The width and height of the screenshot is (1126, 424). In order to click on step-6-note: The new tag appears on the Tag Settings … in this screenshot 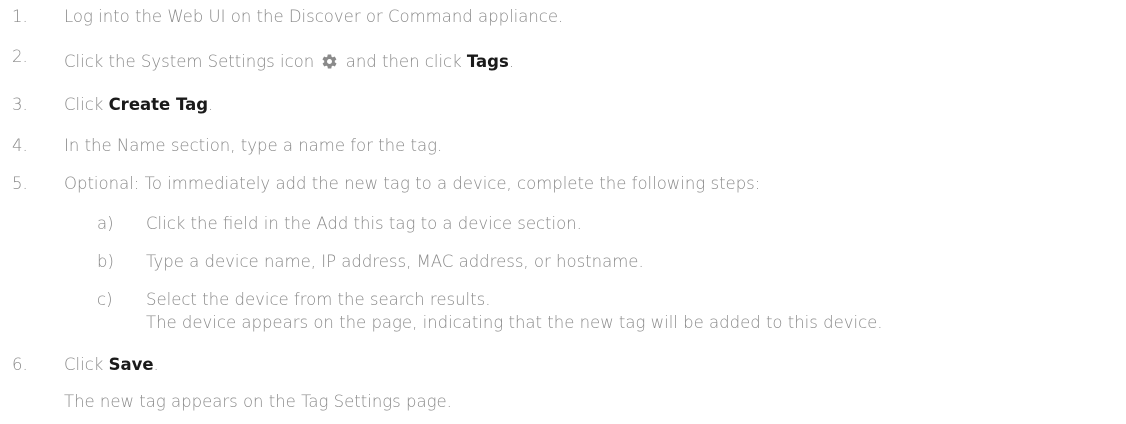, I will do `click(258, 401)`.